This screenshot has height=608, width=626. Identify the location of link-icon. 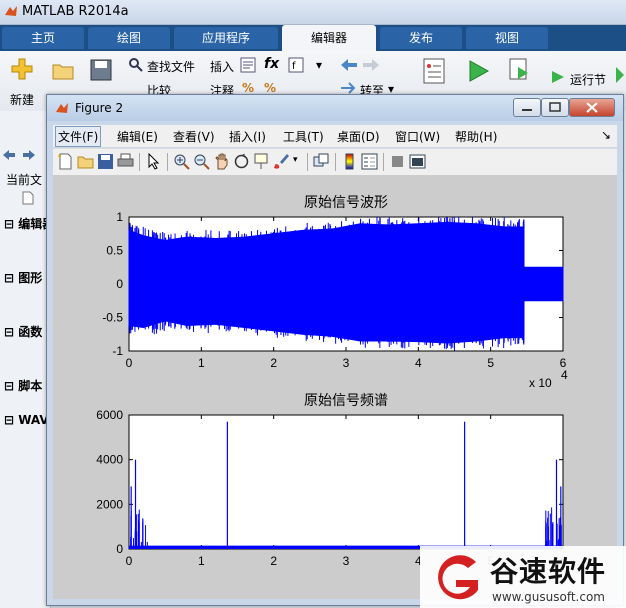
(321, 161).